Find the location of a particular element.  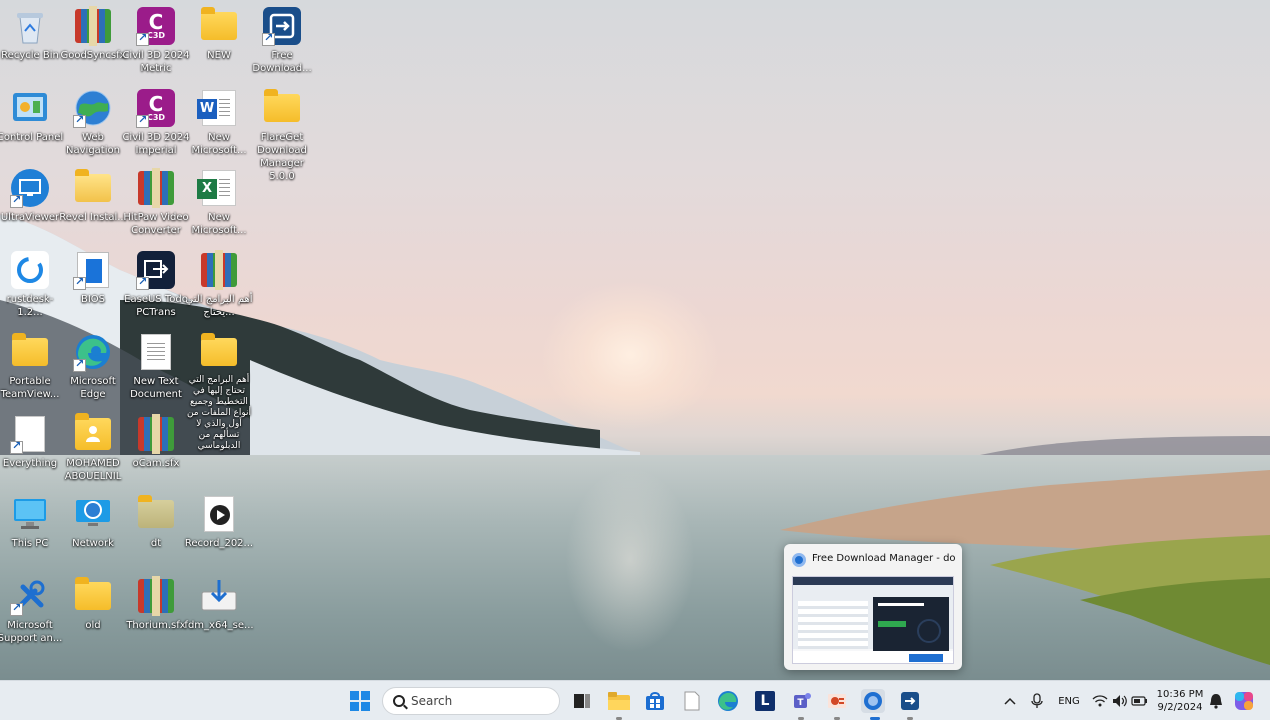

teams-icon: T is located at coordinates (802, 700).